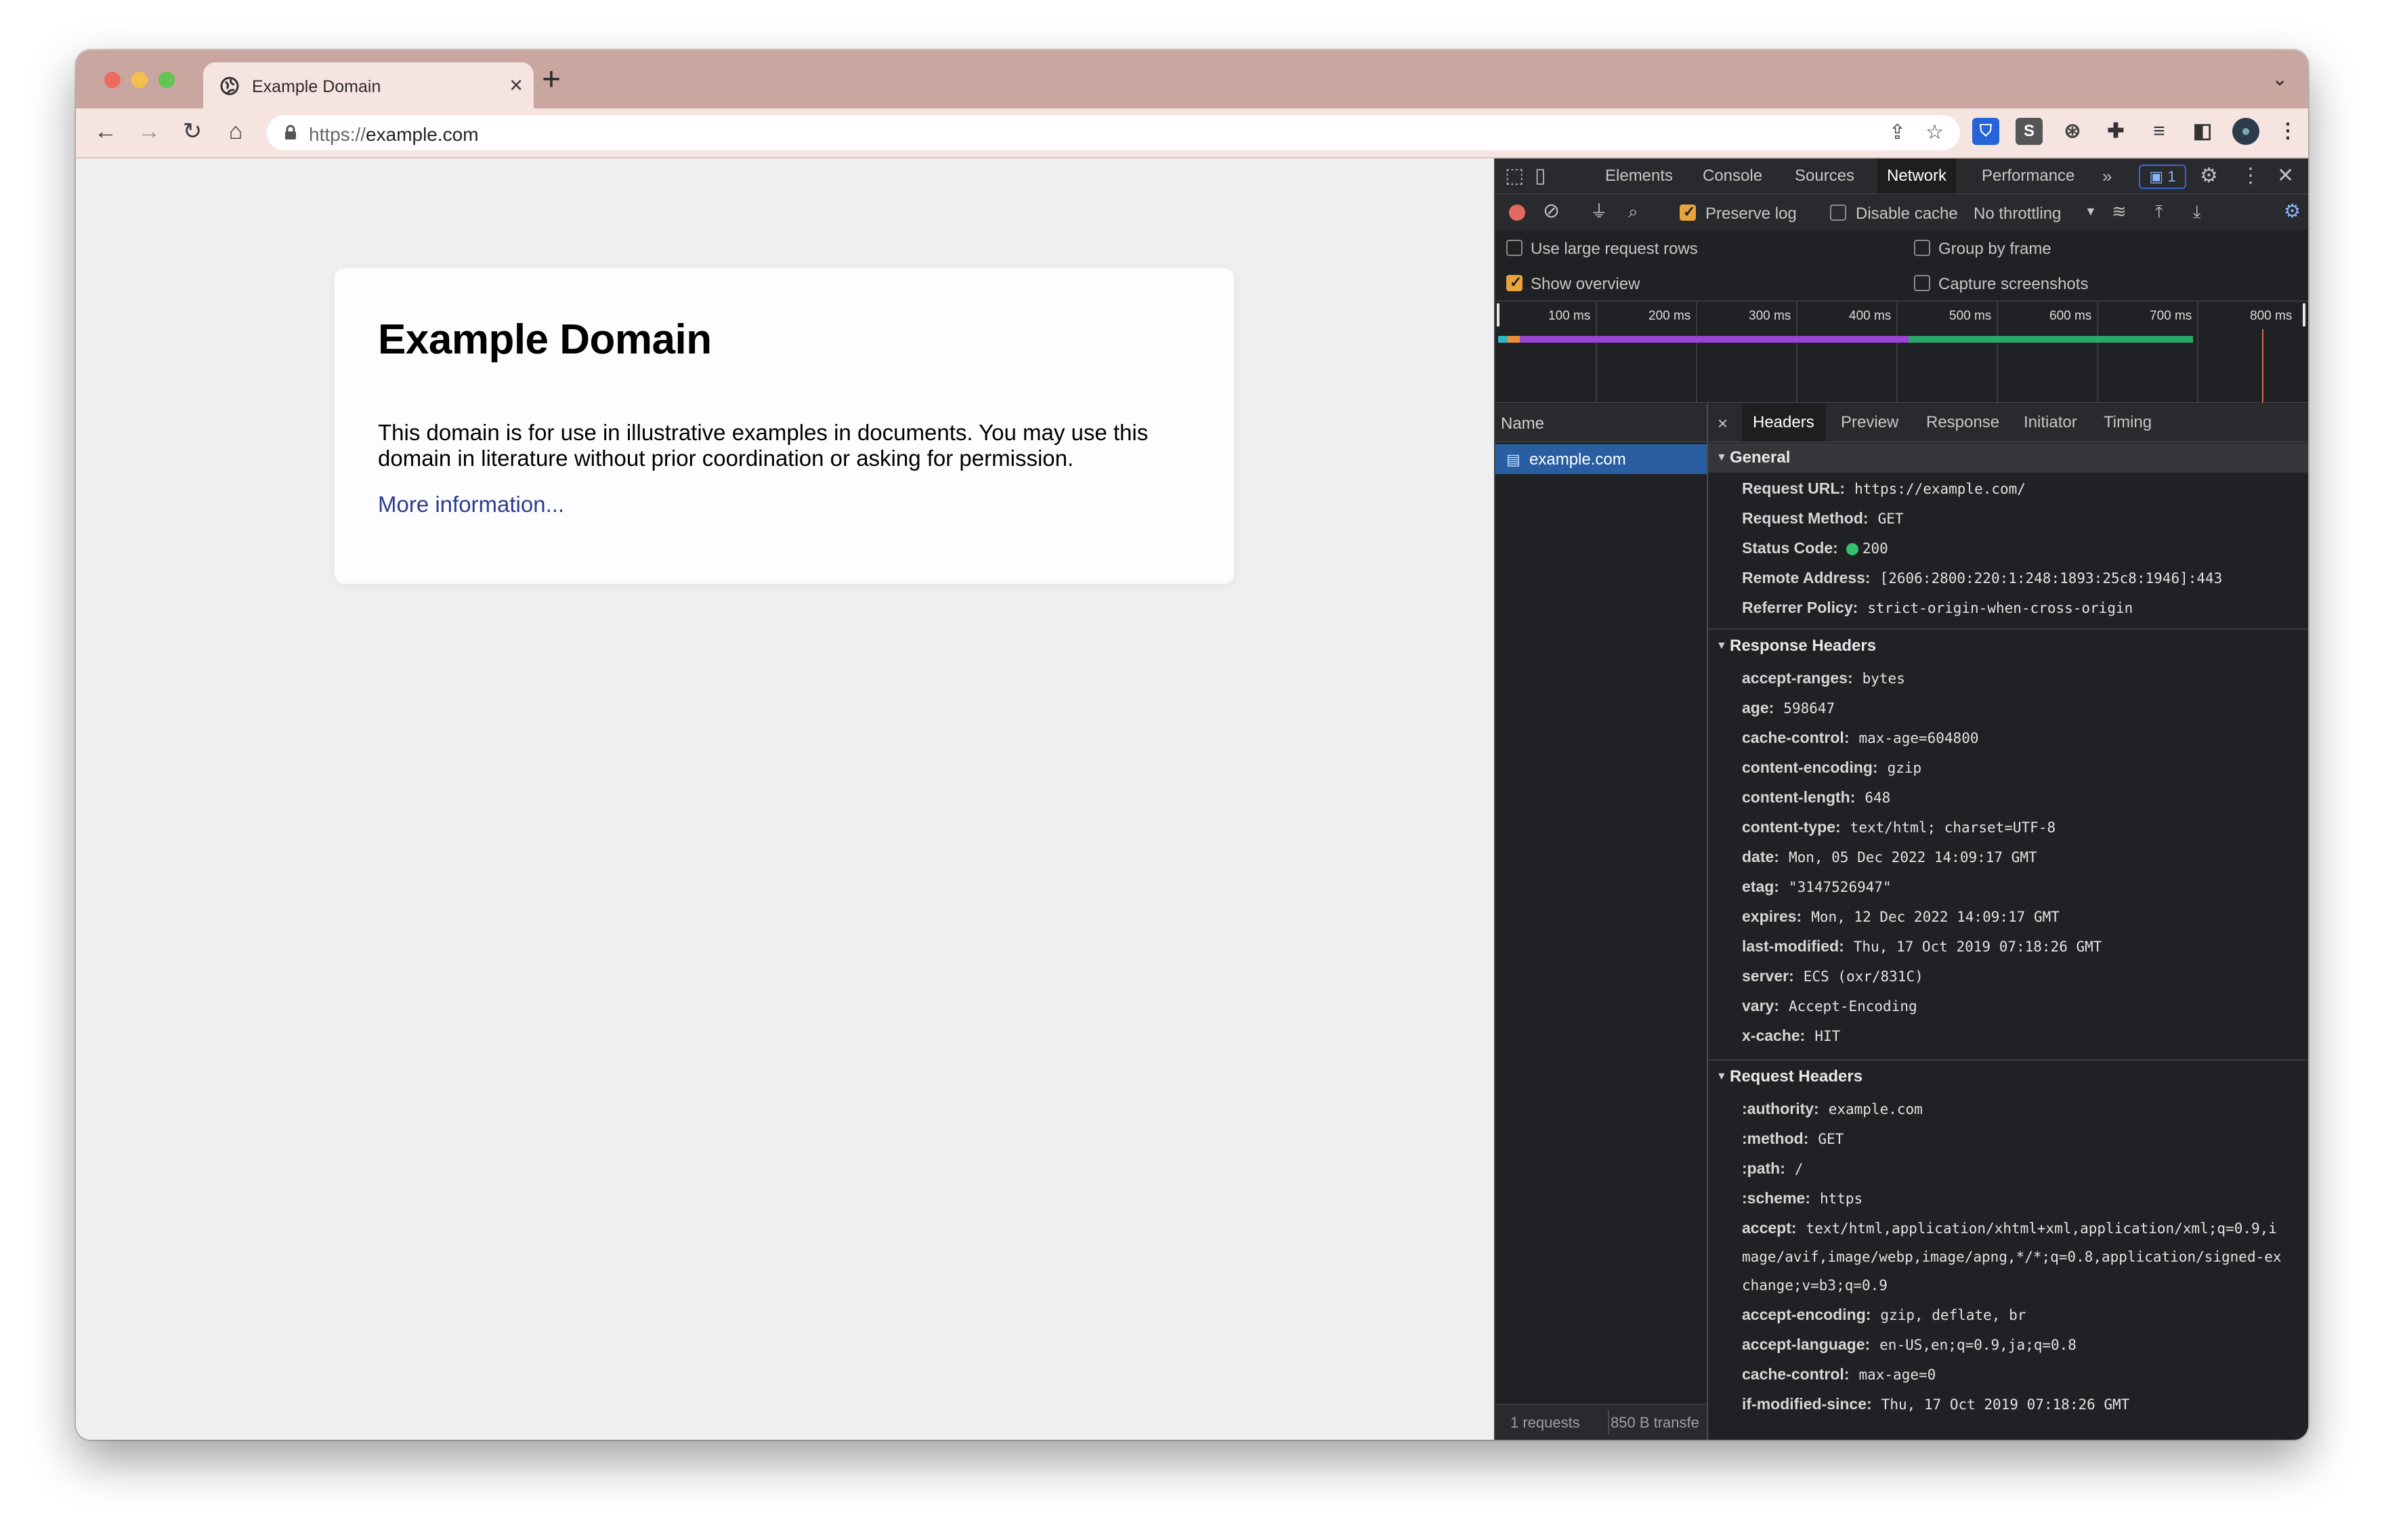 The width and height of the screenshot is (2384, 1540). What do you see at coordinates (1599, 211) in the screenshot?
I see `filter-icon: ⏚` at bounding box center [1599, 211].